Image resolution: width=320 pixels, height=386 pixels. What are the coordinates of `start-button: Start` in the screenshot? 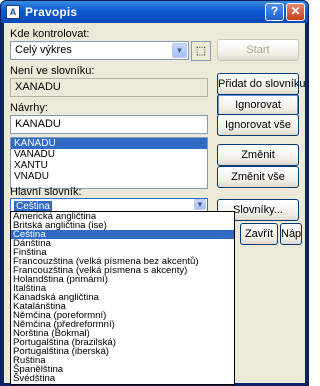 It's located at (258, 50).